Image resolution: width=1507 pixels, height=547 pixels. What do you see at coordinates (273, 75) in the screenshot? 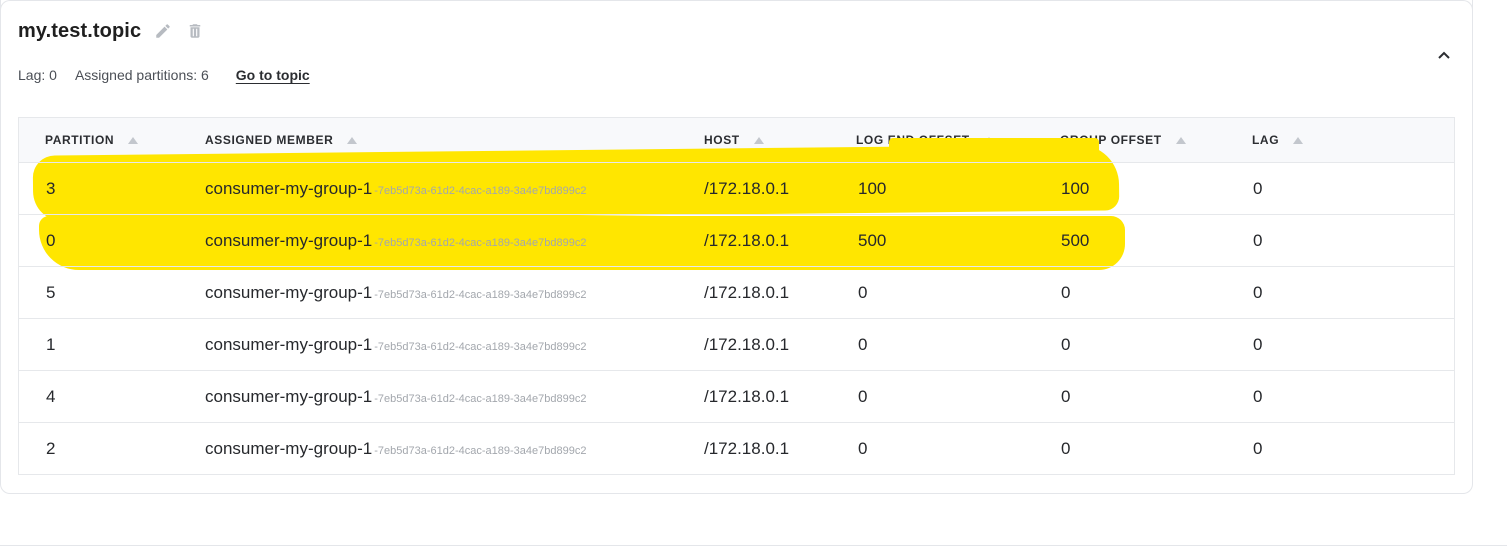
I see `go-to-topic-link: Go to topic` at bounding box center [273, 75].